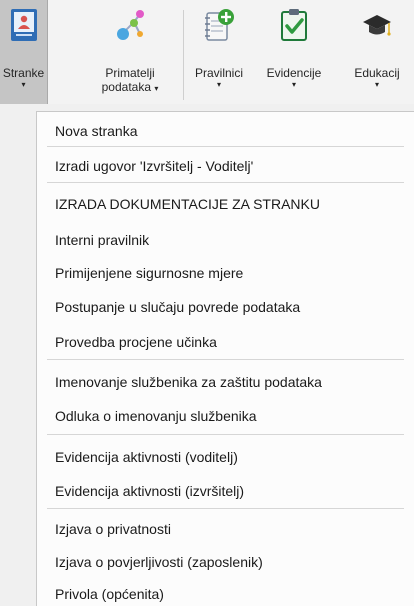 Image resolution: width=414 pixels, height=606 pixels. What do you see at coordinates (377, 25) in the screenshot?
I see `graduation-cap-icon` at bounding box center [377, 25].